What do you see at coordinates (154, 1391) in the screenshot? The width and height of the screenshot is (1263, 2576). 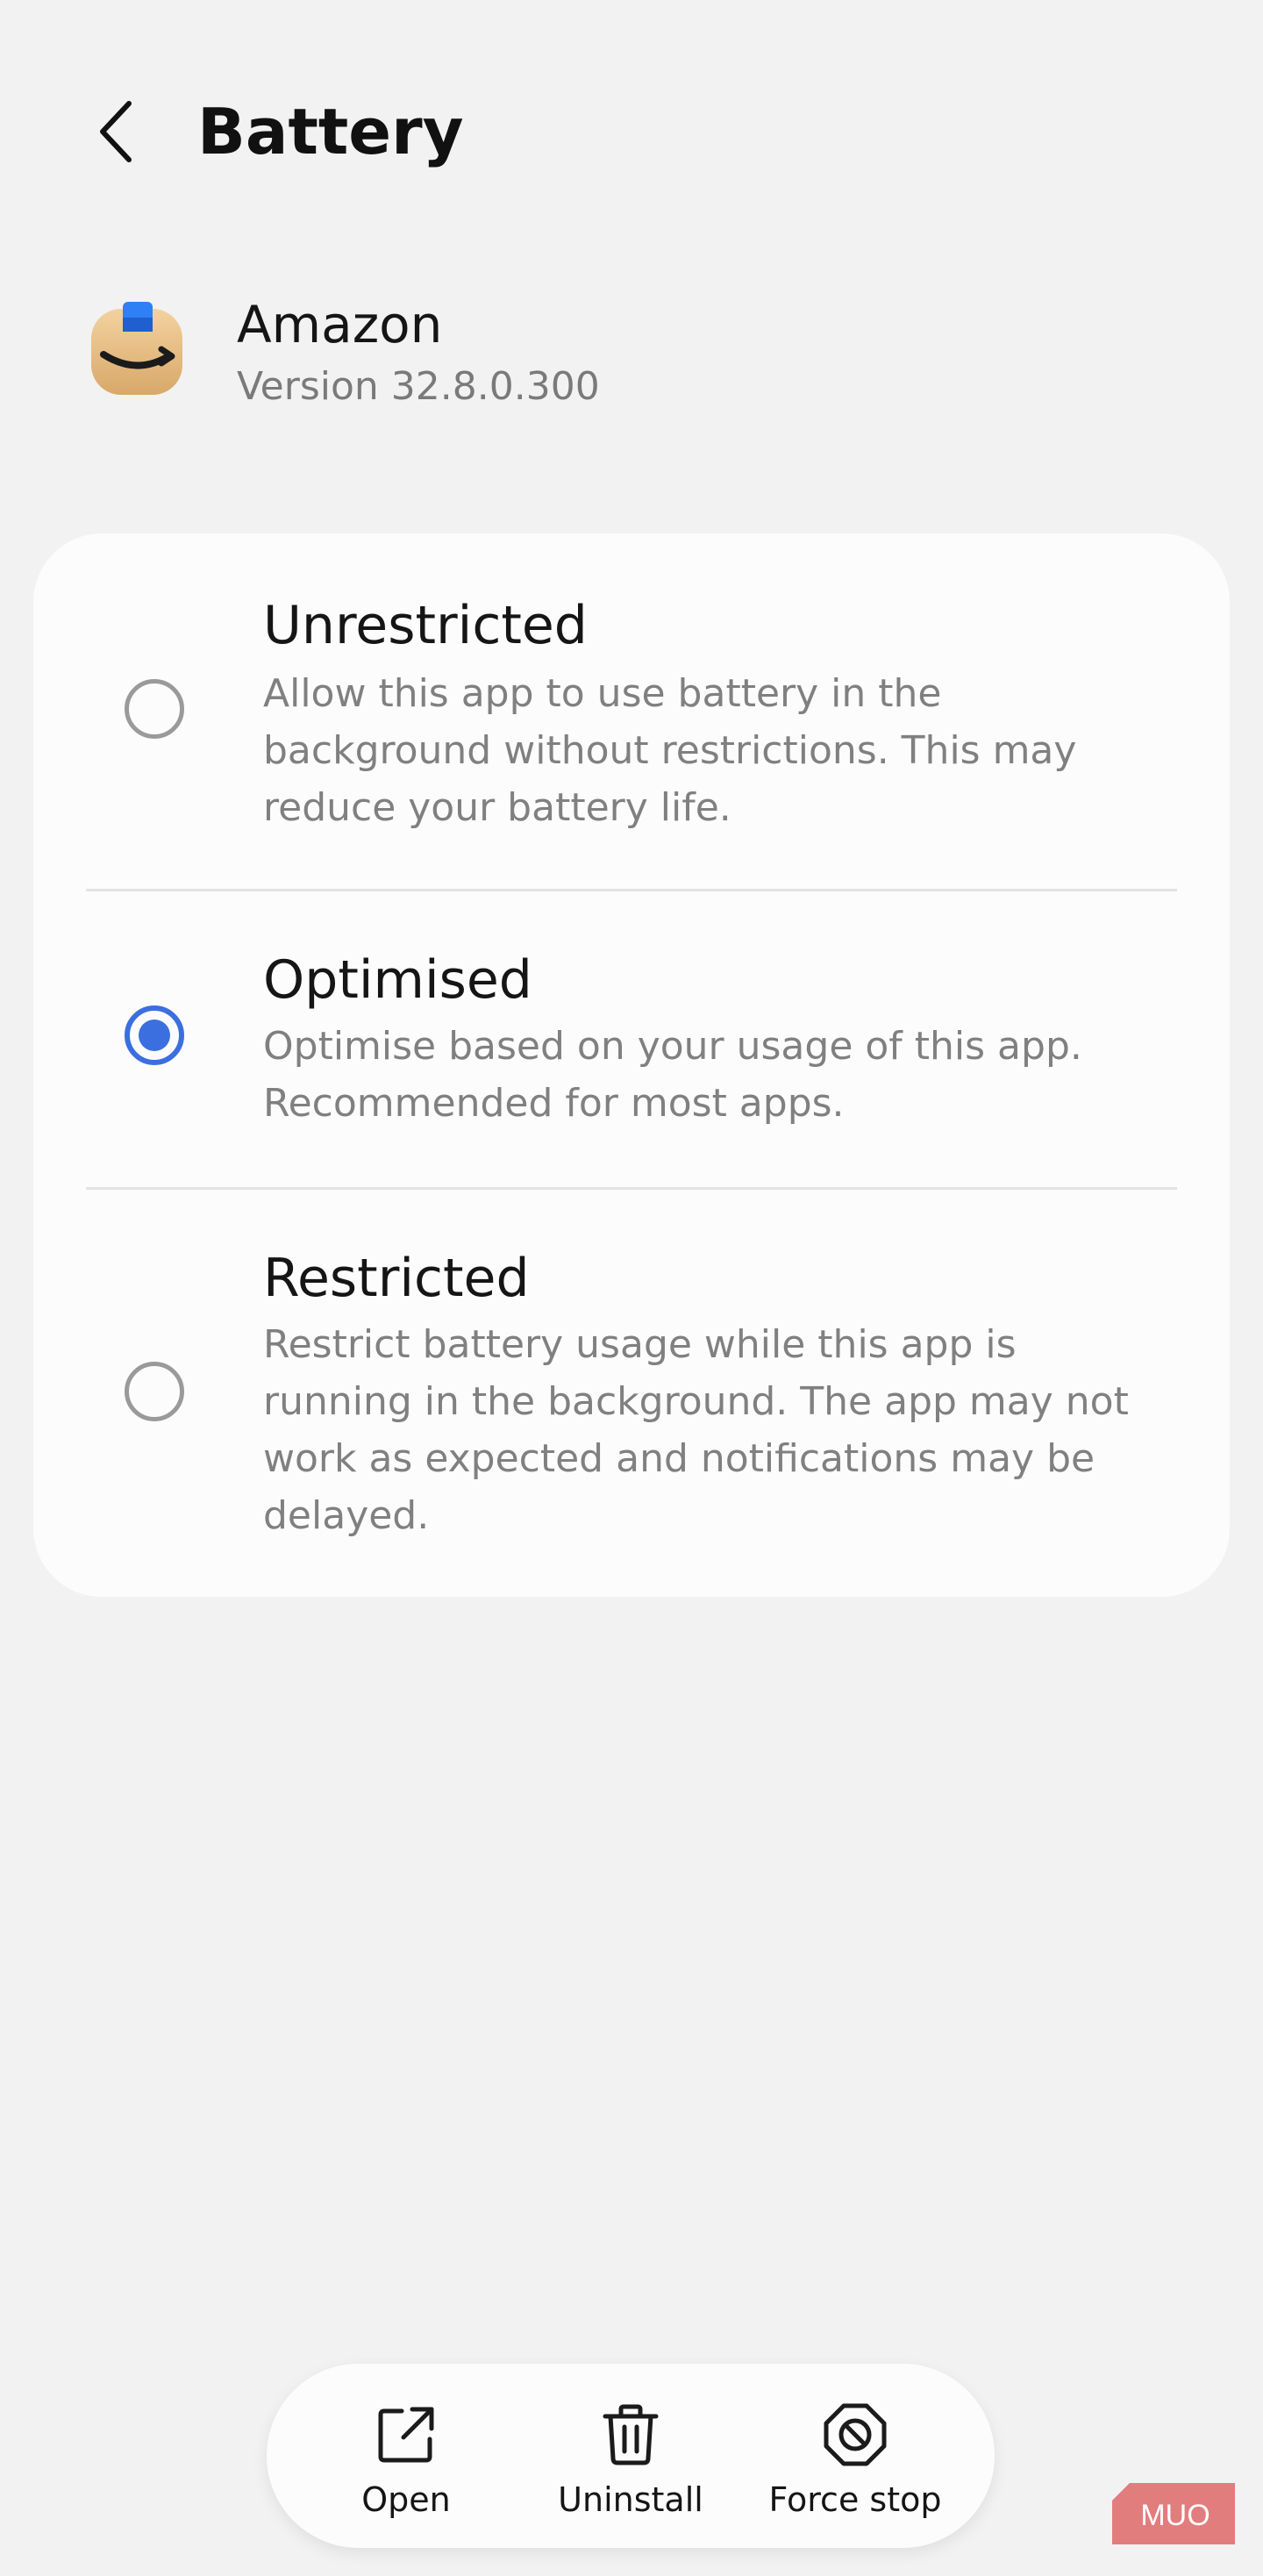 I see `radio-button-restricted` at bounding box center [154, 1391].